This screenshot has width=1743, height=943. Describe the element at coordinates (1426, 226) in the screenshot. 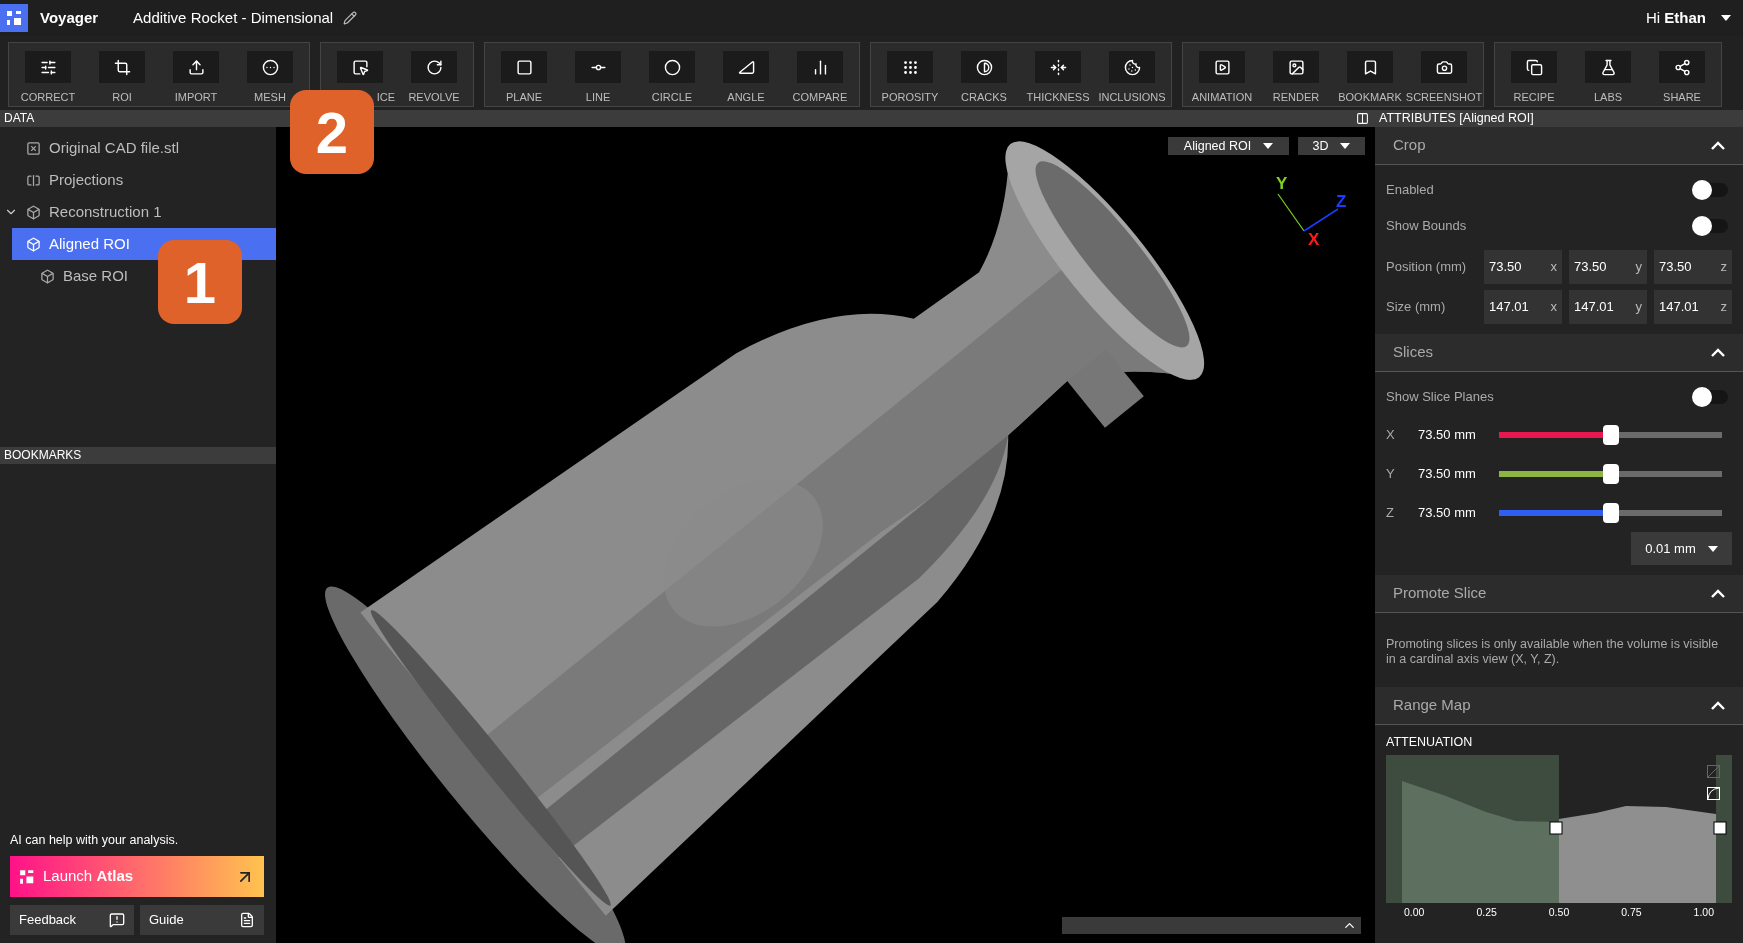

I see `toggle-label: Show Bounds` at that location.